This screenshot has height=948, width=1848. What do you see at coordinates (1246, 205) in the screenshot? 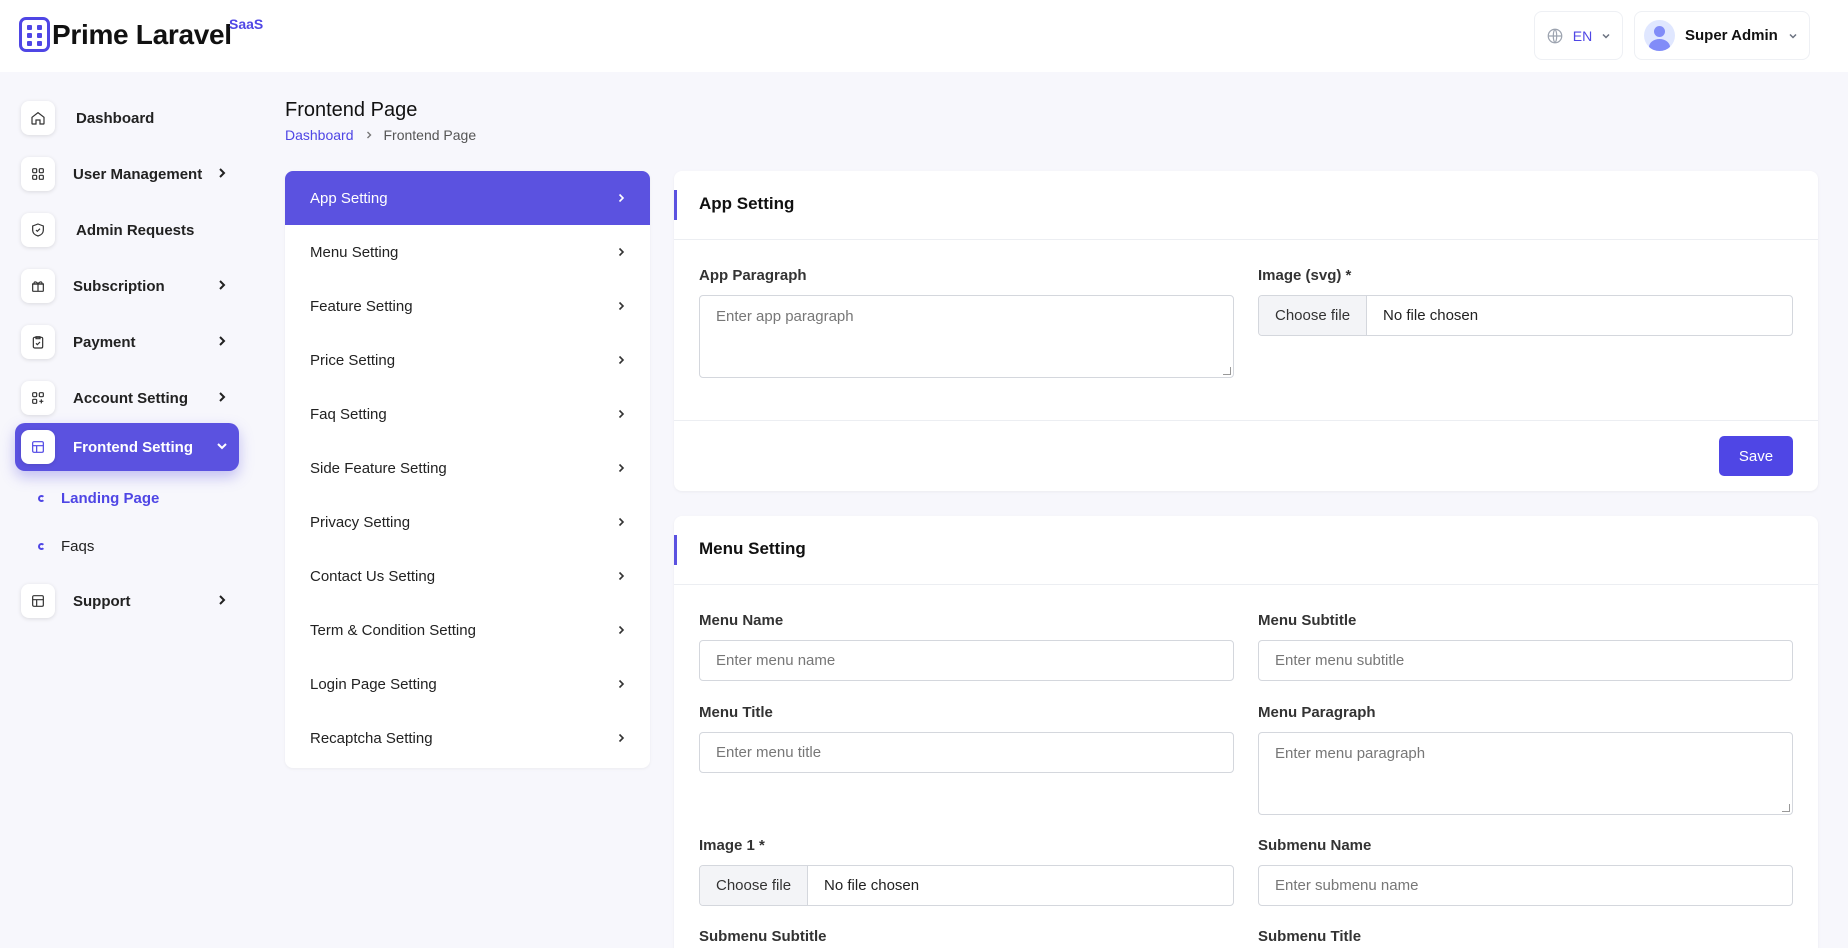
I see `card-header: App Setting` at bounding box center [1246, 205].